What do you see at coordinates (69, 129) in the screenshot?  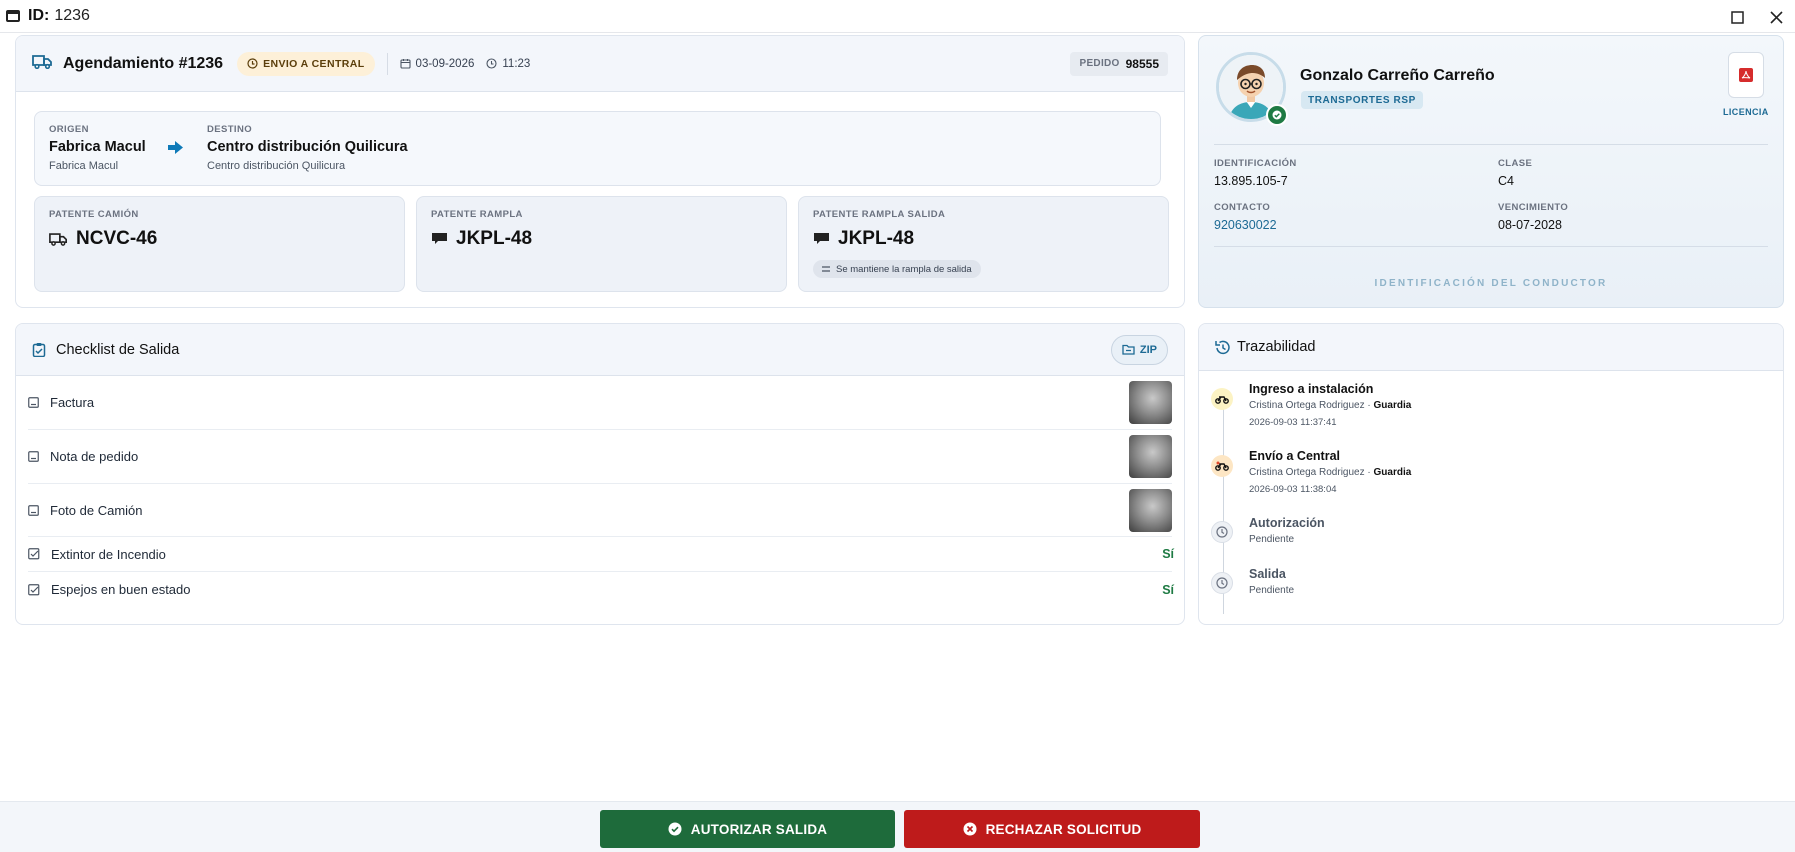 I see `origin-label: ORIGEN` at bounding box center [69, 129].